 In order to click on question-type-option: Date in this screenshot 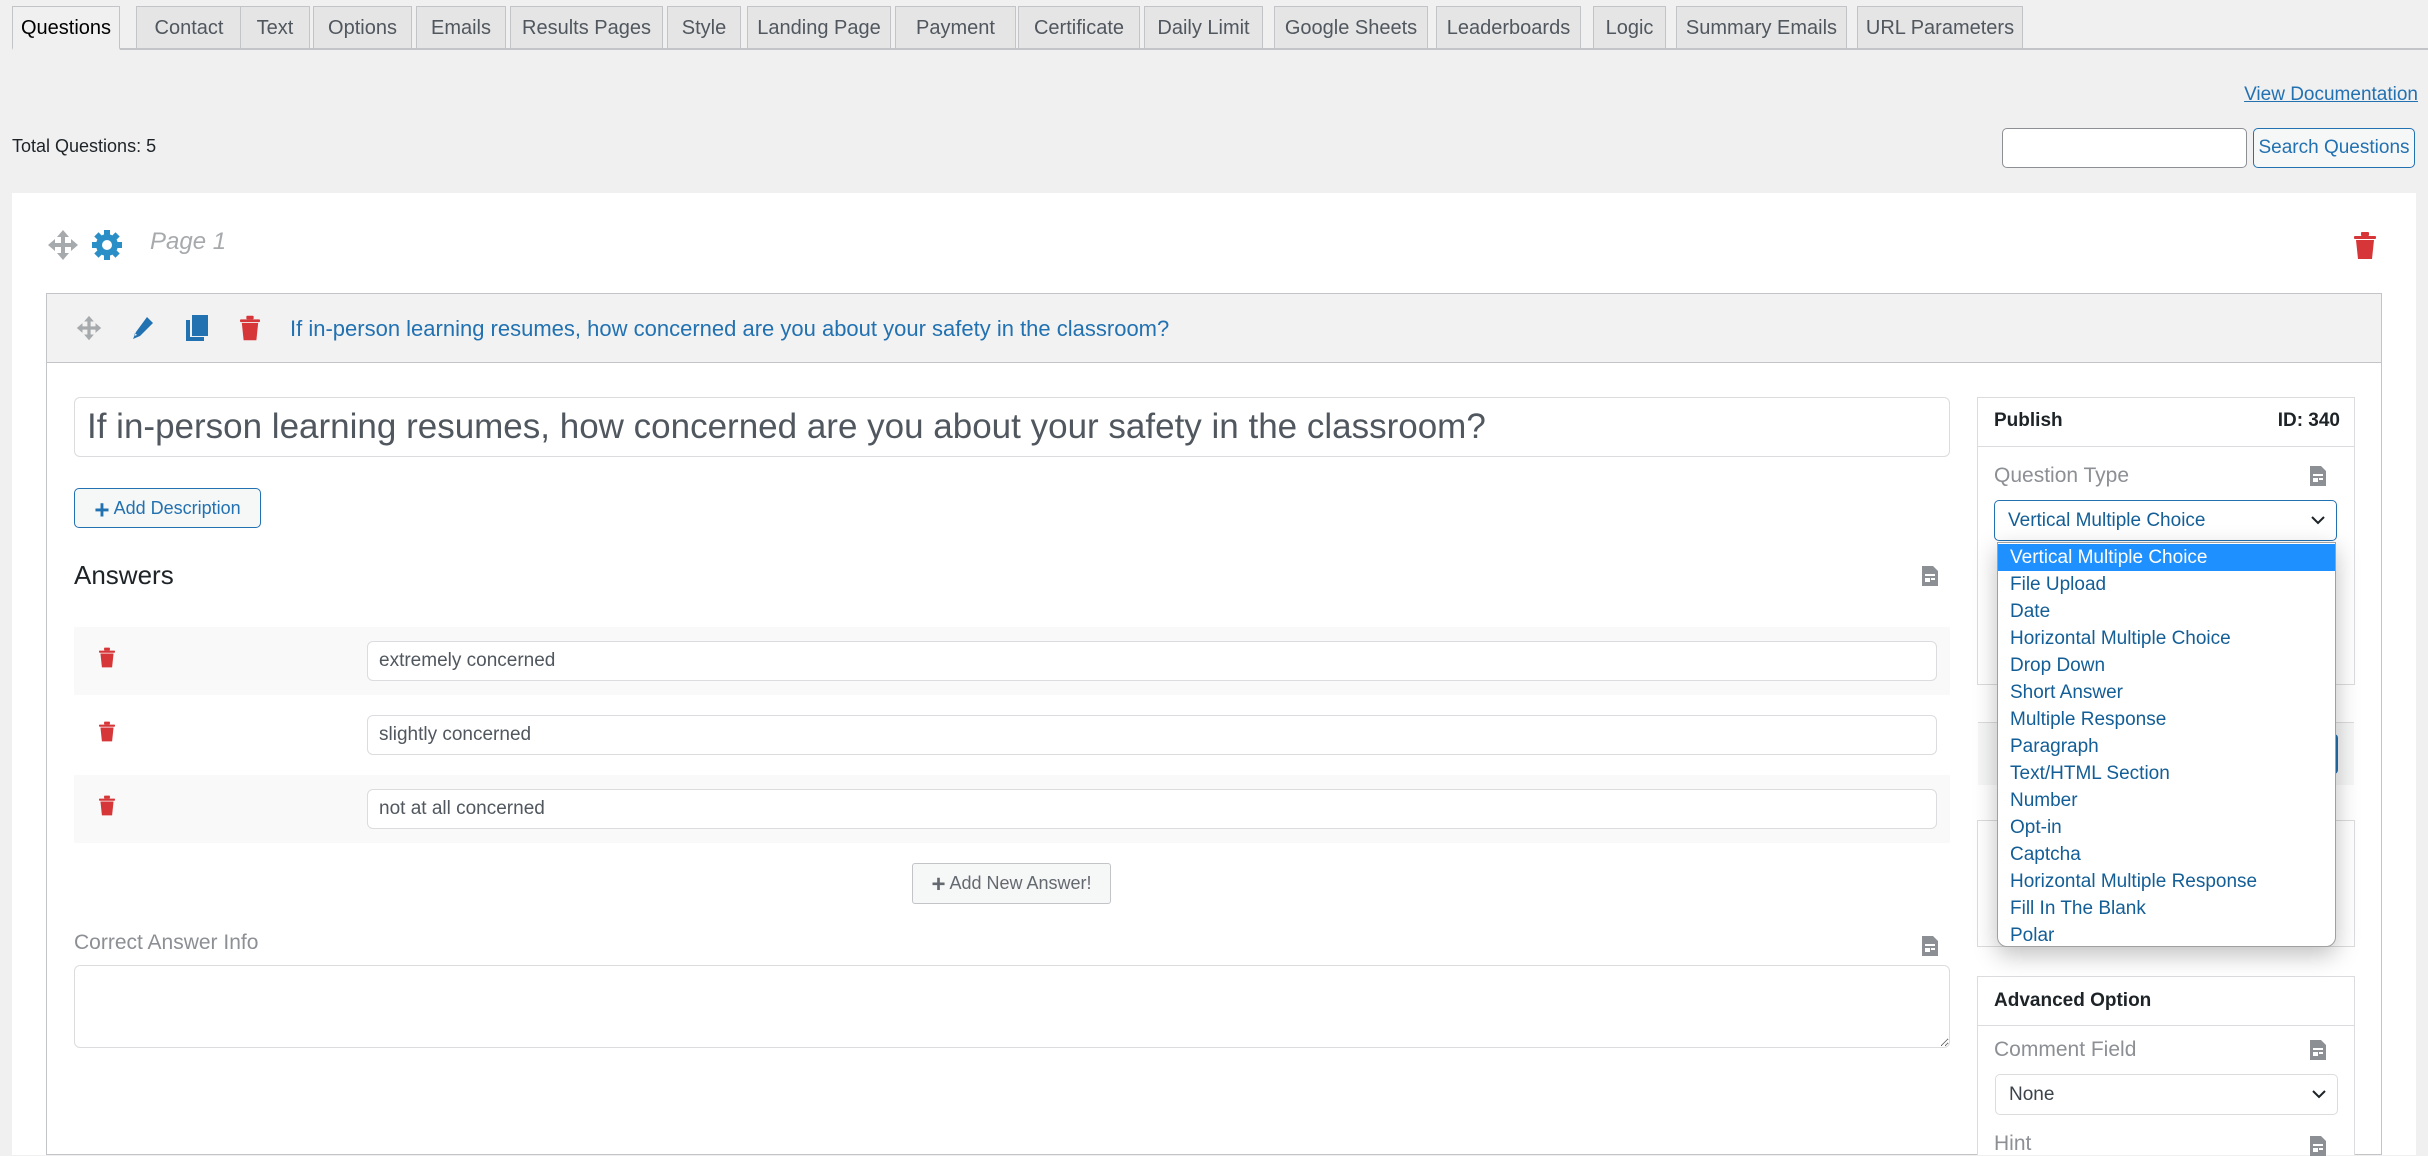, I will do `click(2166, 611)`.